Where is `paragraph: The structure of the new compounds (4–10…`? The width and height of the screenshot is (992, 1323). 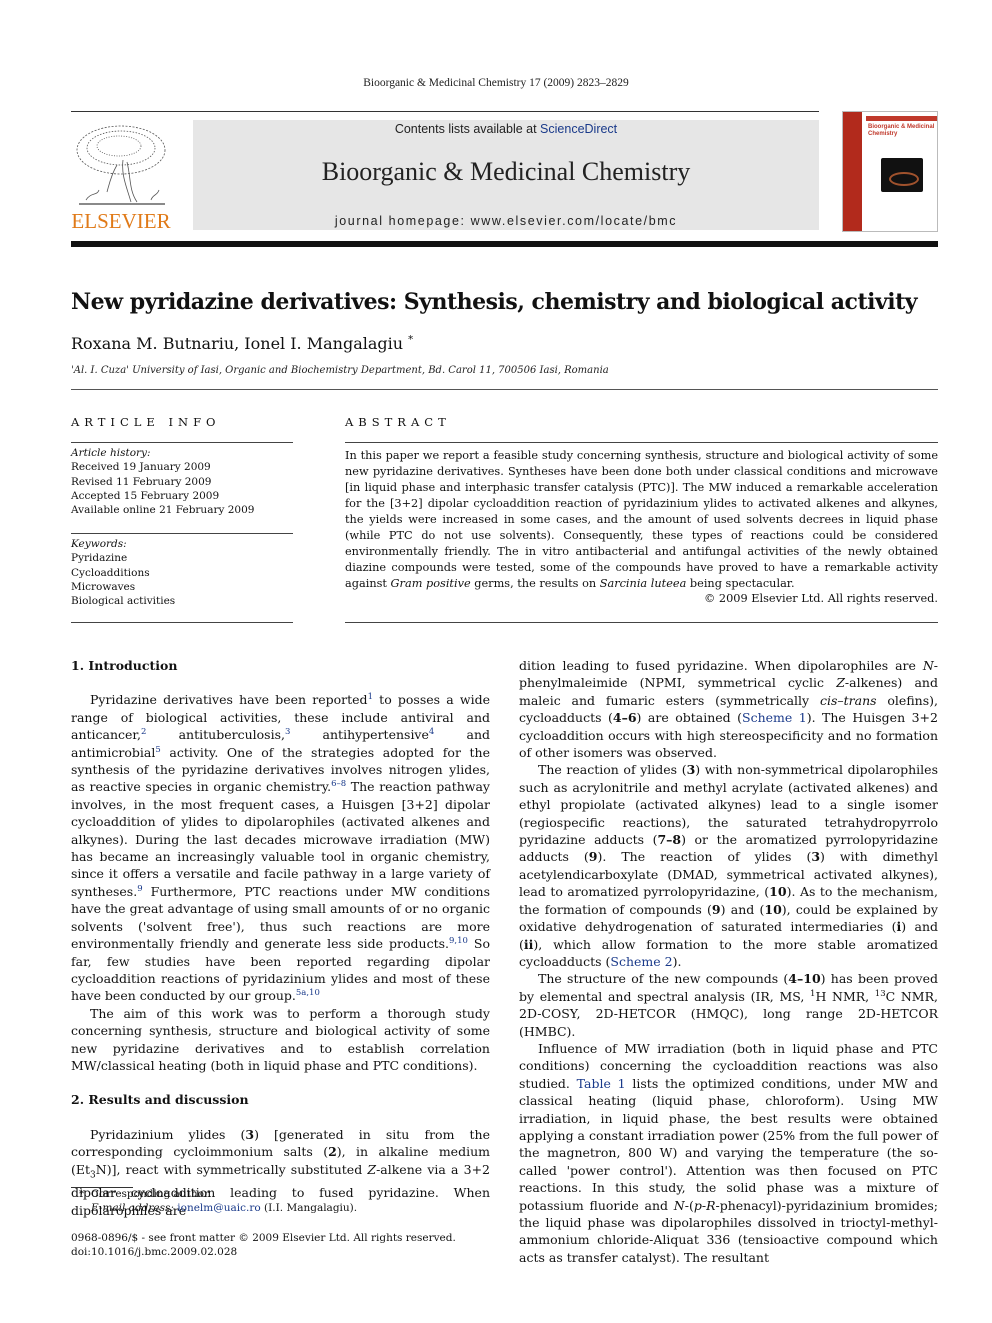
paragraph: The structure of the new compounds (4–10… is located at coordinates (728, 1005).